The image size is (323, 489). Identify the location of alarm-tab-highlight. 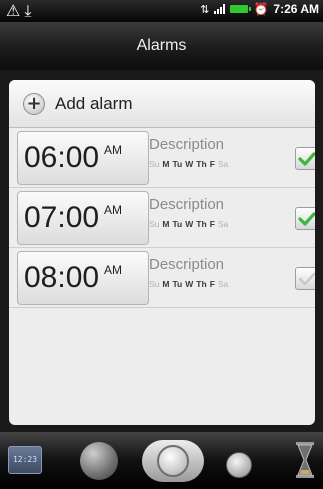
(173, 461).